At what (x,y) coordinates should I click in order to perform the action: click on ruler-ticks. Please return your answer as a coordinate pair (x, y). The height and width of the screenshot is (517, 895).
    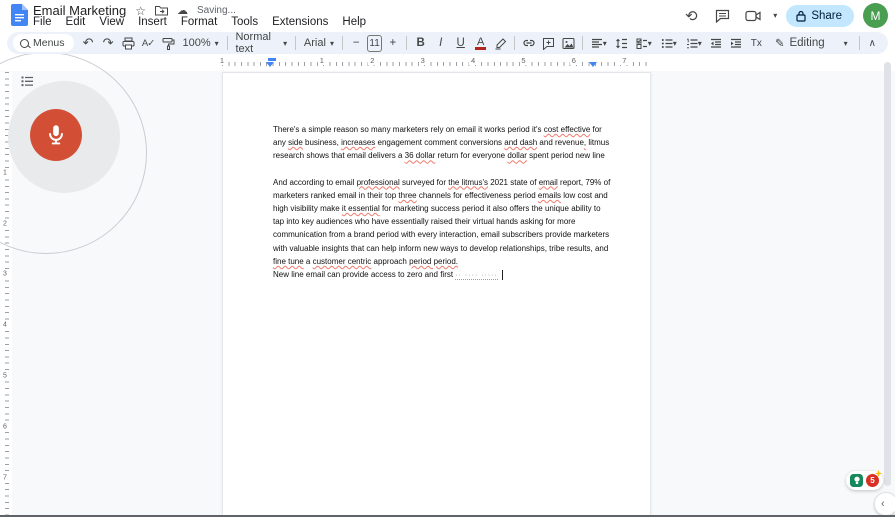
    Looking at the image, I should click on (7, 293).